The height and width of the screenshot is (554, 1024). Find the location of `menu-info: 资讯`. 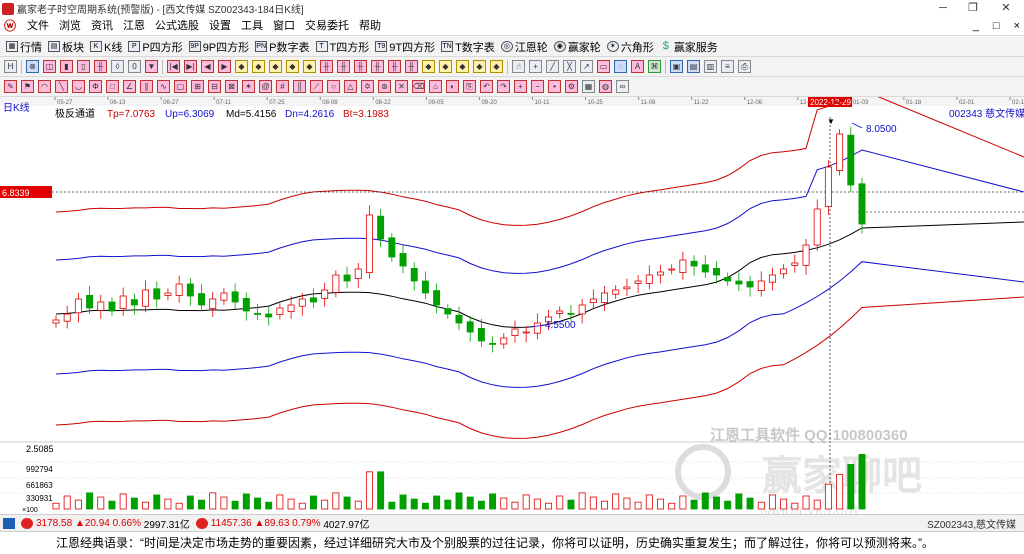

menu-info: 资讯 is located at coordinates (102, 26).